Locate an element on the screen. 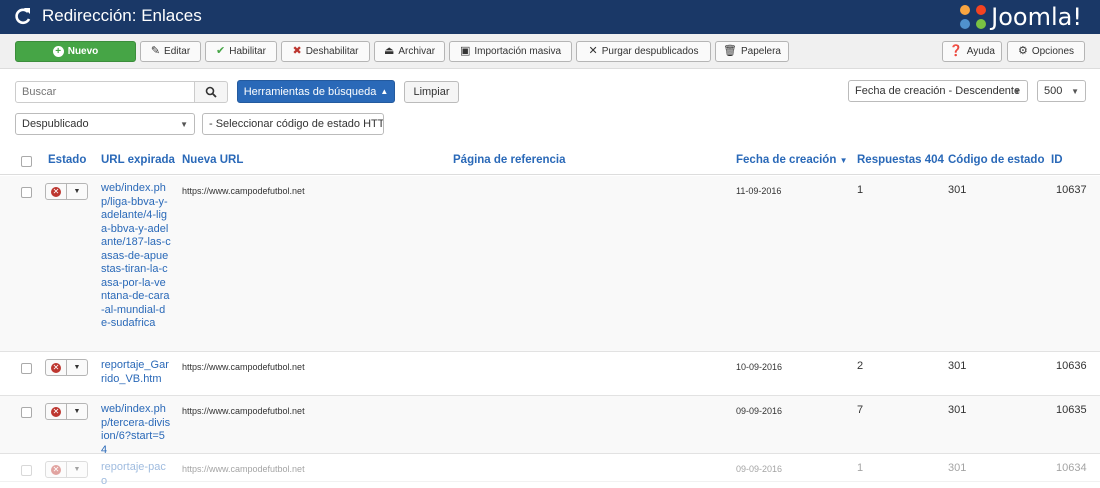  created-date: 09-09-2016 is located at coordinates (759, 469).